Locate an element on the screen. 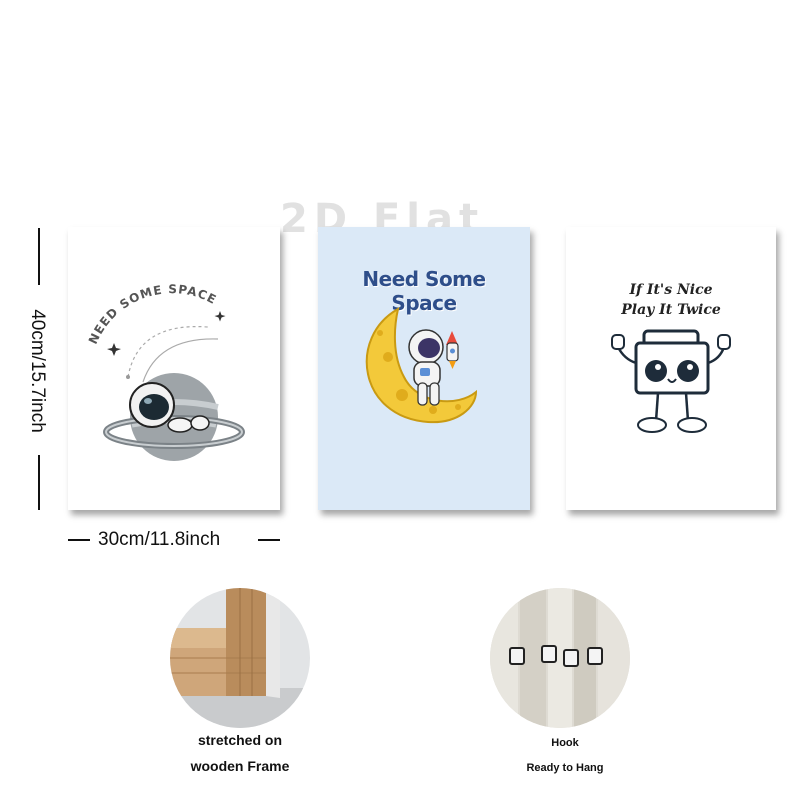 This screenshot has width=800, height=800. boombox-icon is located at coordinates (671, 381).